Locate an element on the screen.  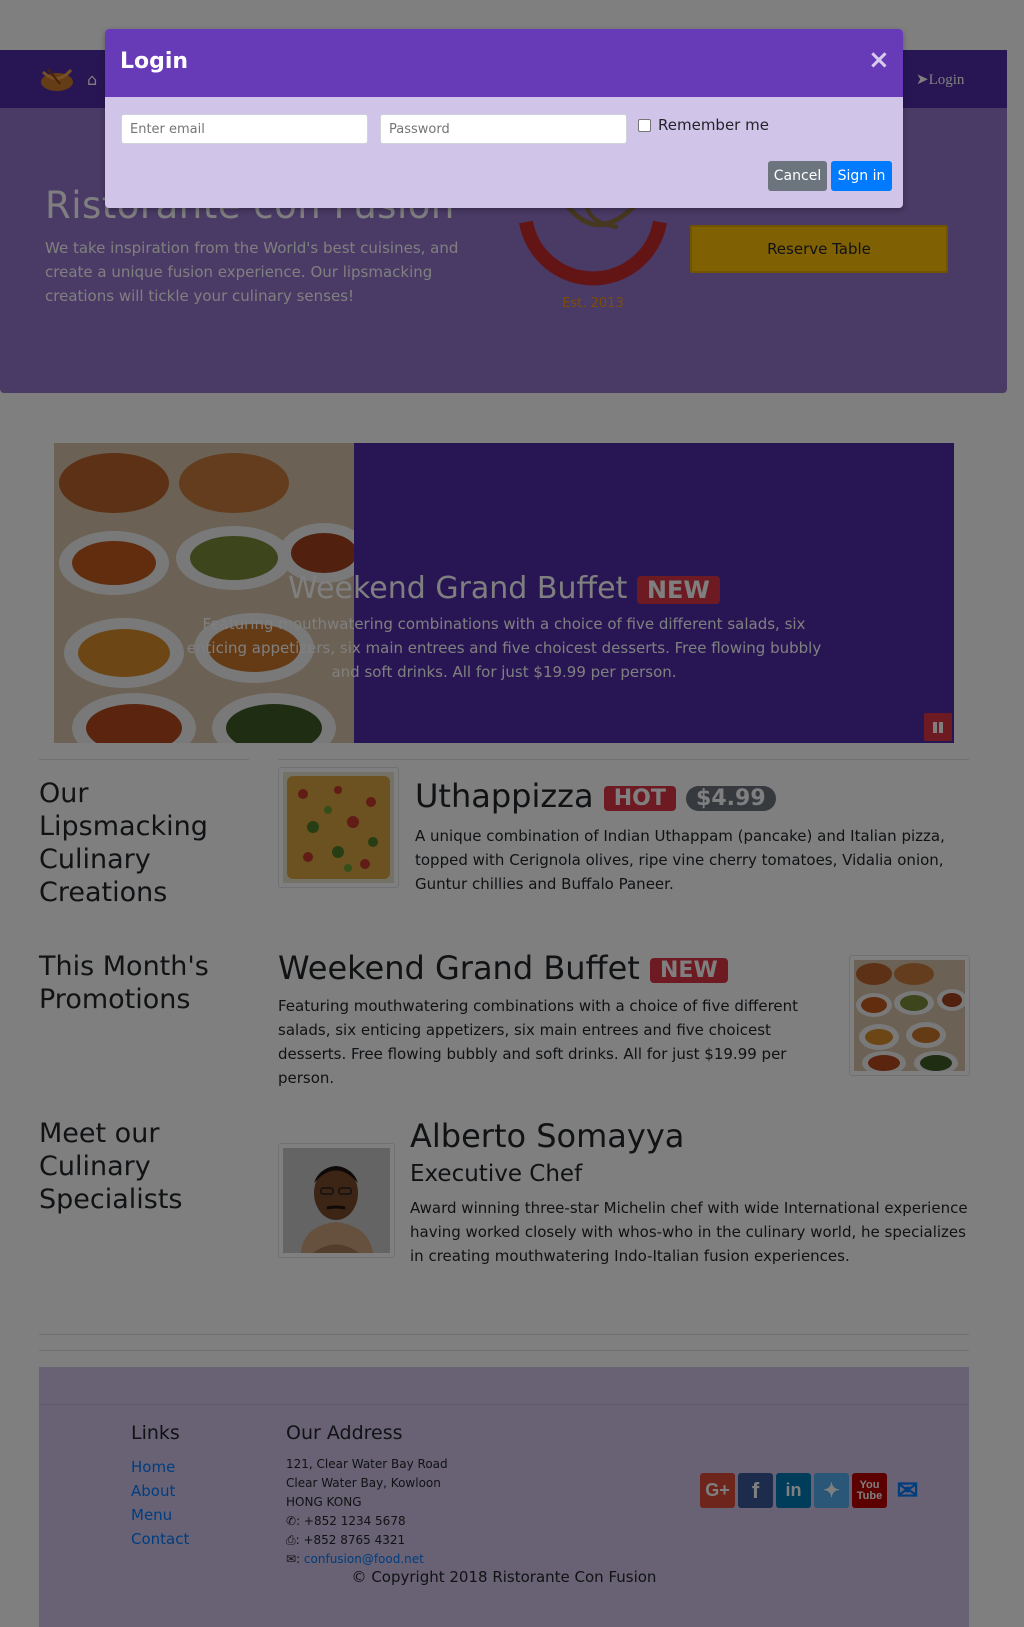
remember-checkbox is located at coordinates (644, 125).